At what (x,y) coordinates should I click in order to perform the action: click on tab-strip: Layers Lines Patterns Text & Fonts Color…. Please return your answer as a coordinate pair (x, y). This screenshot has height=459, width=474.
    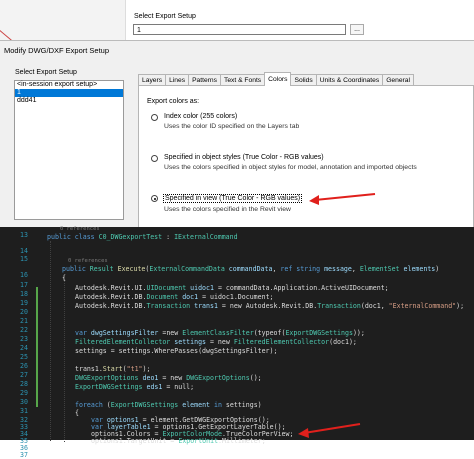
    Looking at the image, I should click on (276, 79).